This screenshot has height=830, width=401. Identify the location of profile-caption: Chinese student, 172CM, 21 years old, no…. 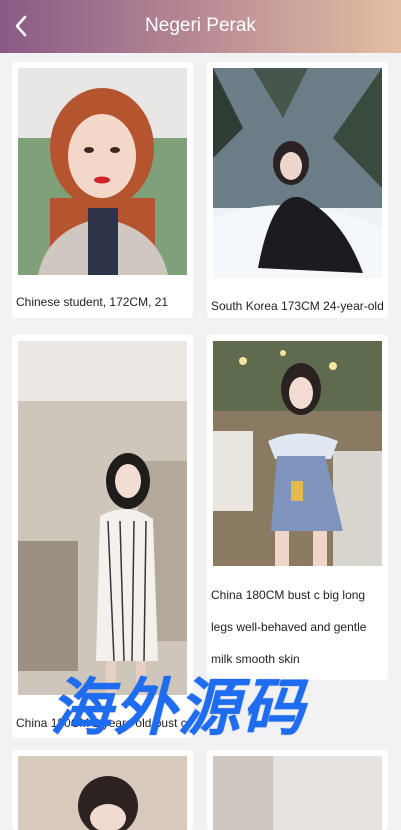
(92, 302).